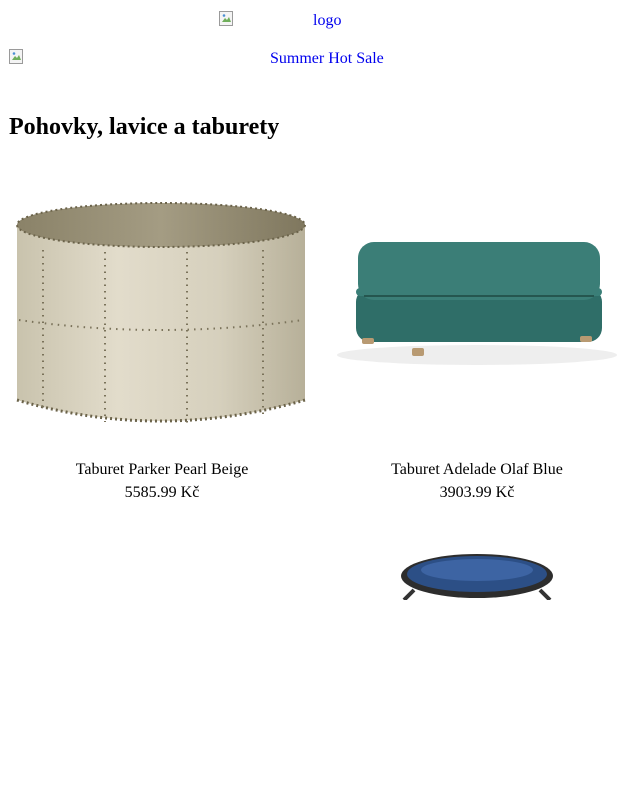 This screenshot has width=640, height=800. What do you see at coordinates (162, 492) in the screenshot?
I see `product-price: 5585.99 Kč` at bounding box center [162, 492].